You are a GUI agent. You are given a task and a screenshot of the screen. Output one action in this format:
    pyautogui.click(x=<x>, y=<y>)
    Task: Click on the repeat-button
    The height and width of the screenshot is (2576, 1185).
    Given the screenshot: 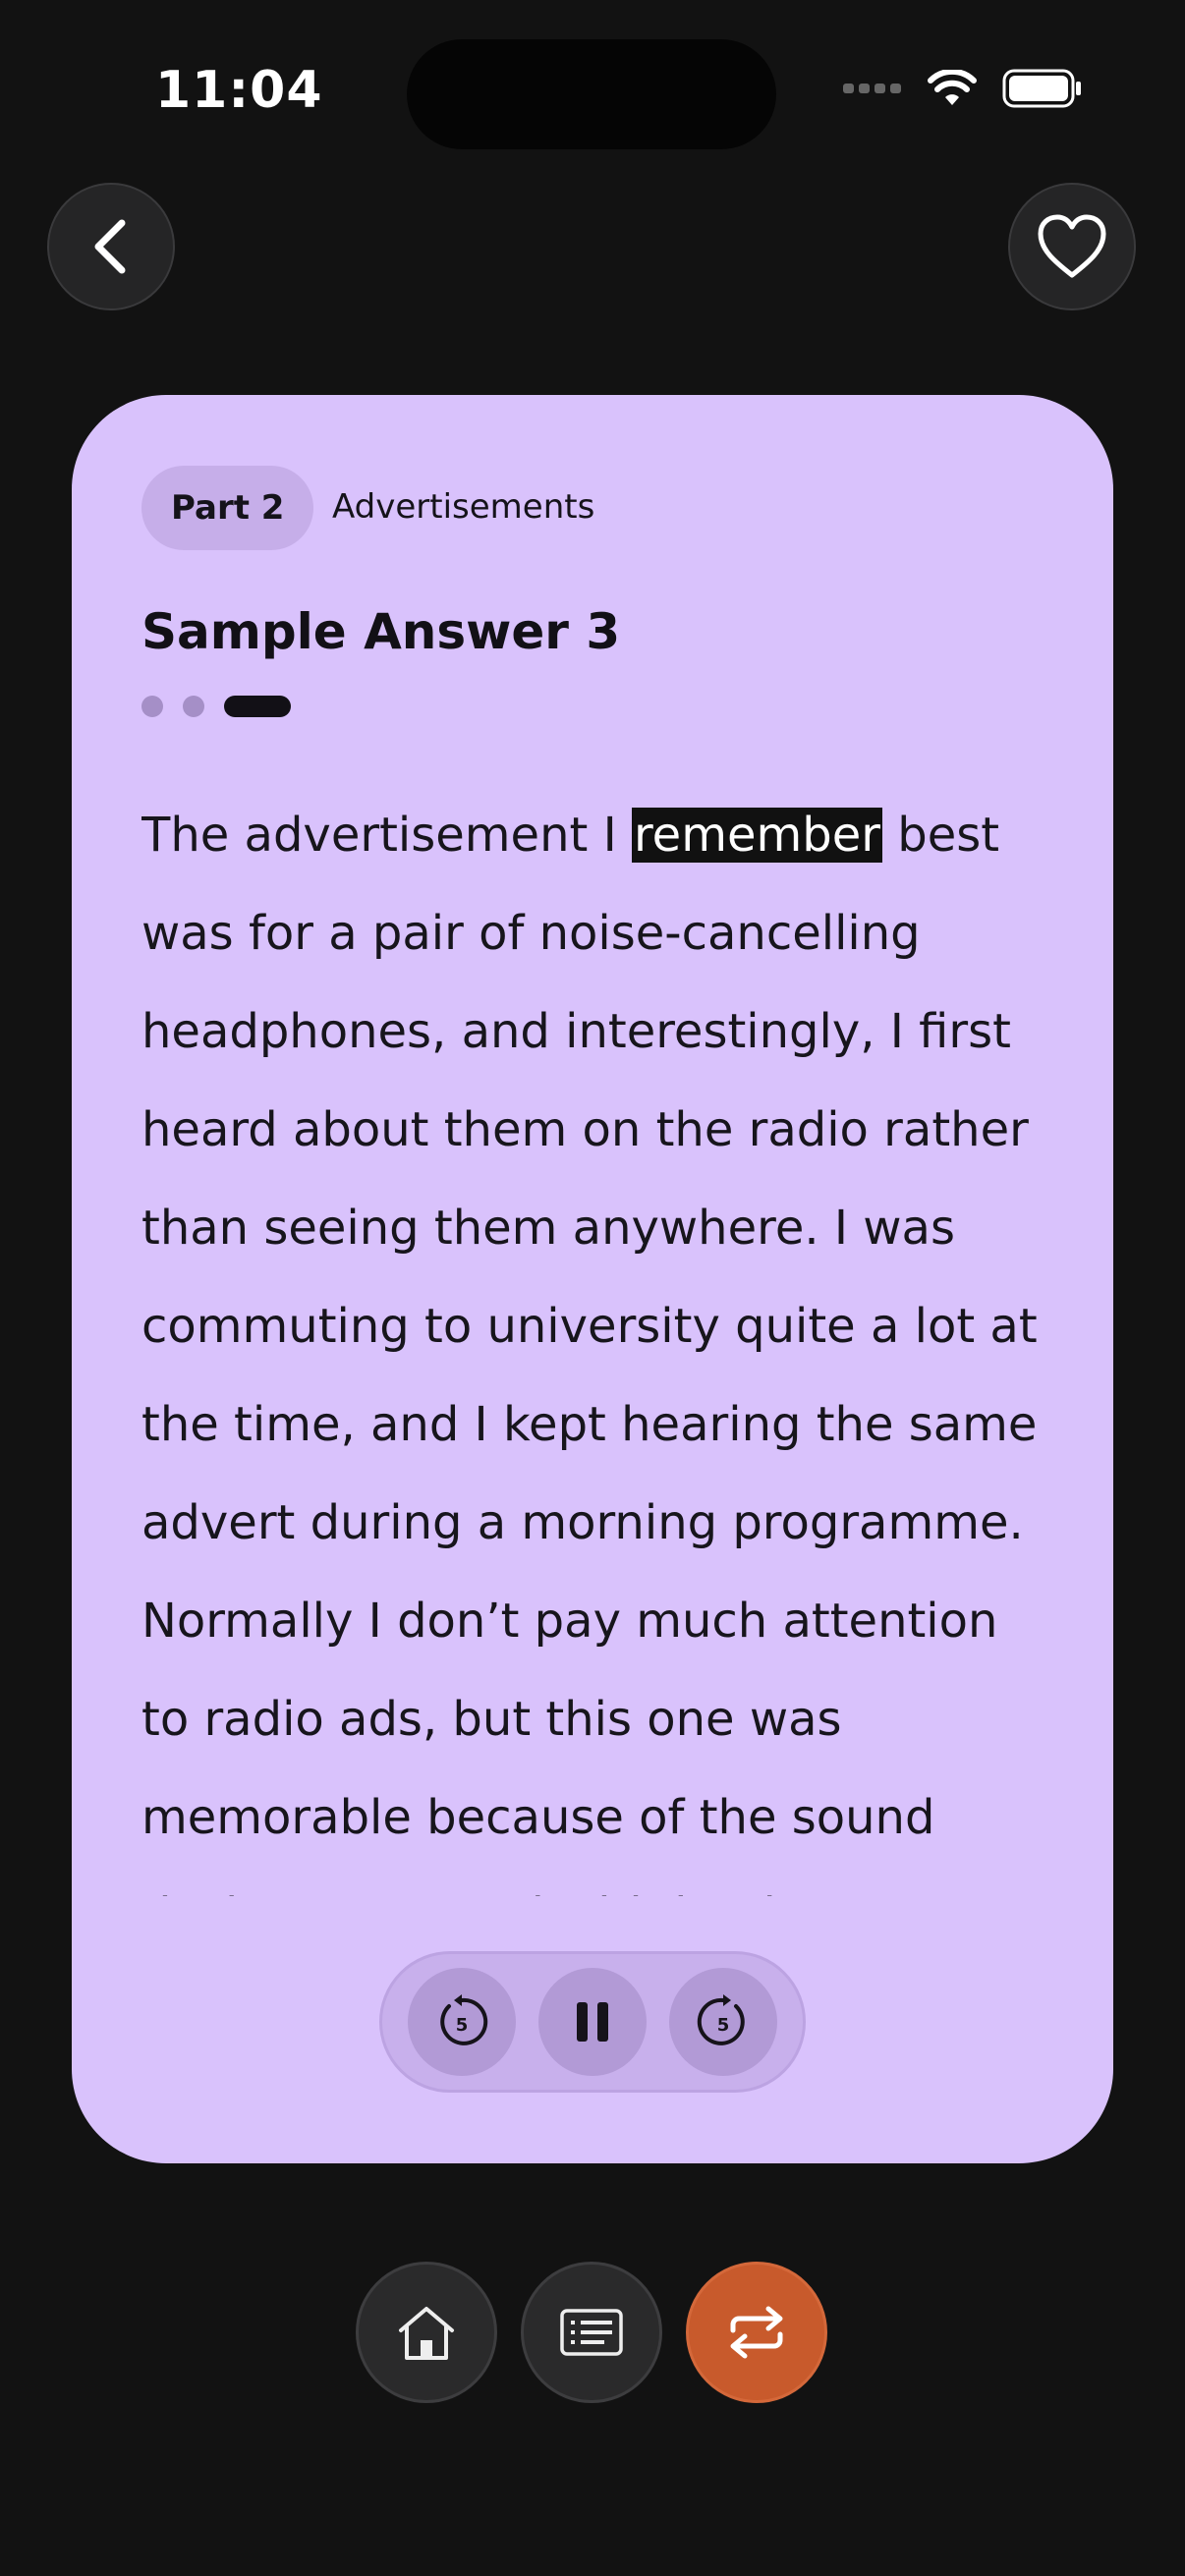 What is the action you would take?
    pyautogui.click(x=757, y=2332)
    